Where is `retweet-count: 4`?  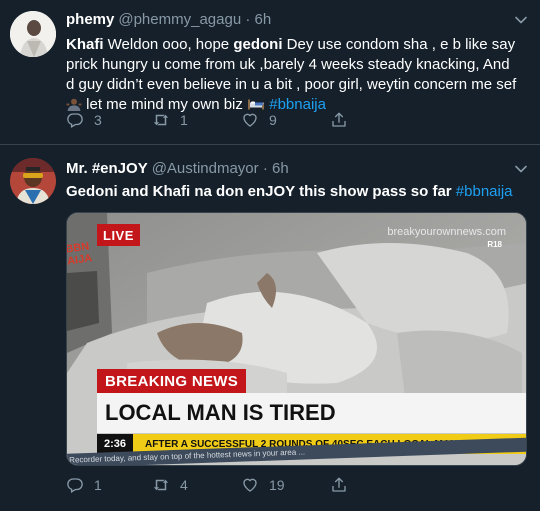
retweet-count: 4 is located at coordinates (184, 485).